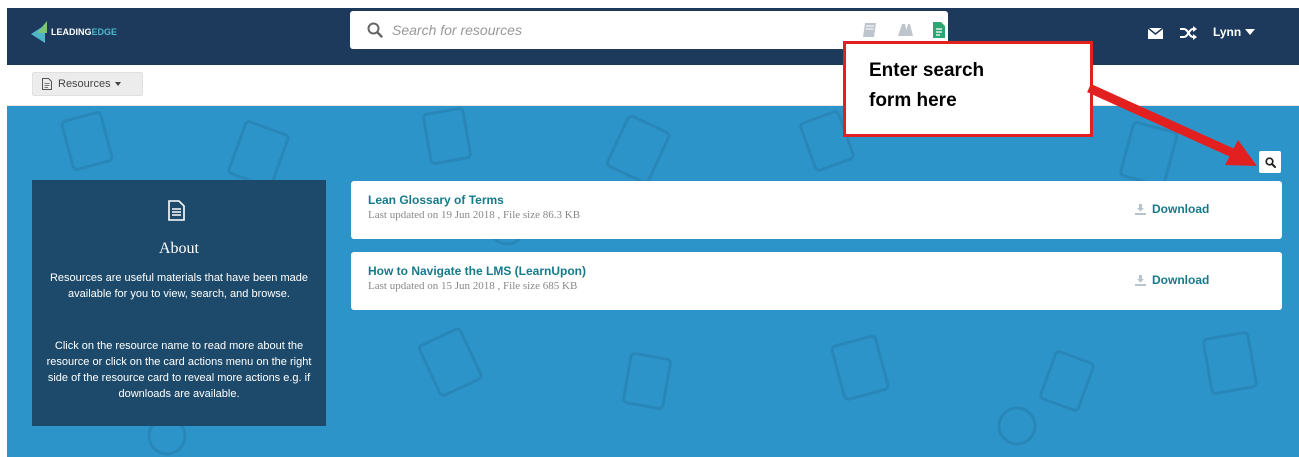 This screenshot has height=457, width=1299. What do you see at coordinates (927, 70) in the screenshot?
I see `callout-line-1: Enter search` at bounding box center [927, 70].